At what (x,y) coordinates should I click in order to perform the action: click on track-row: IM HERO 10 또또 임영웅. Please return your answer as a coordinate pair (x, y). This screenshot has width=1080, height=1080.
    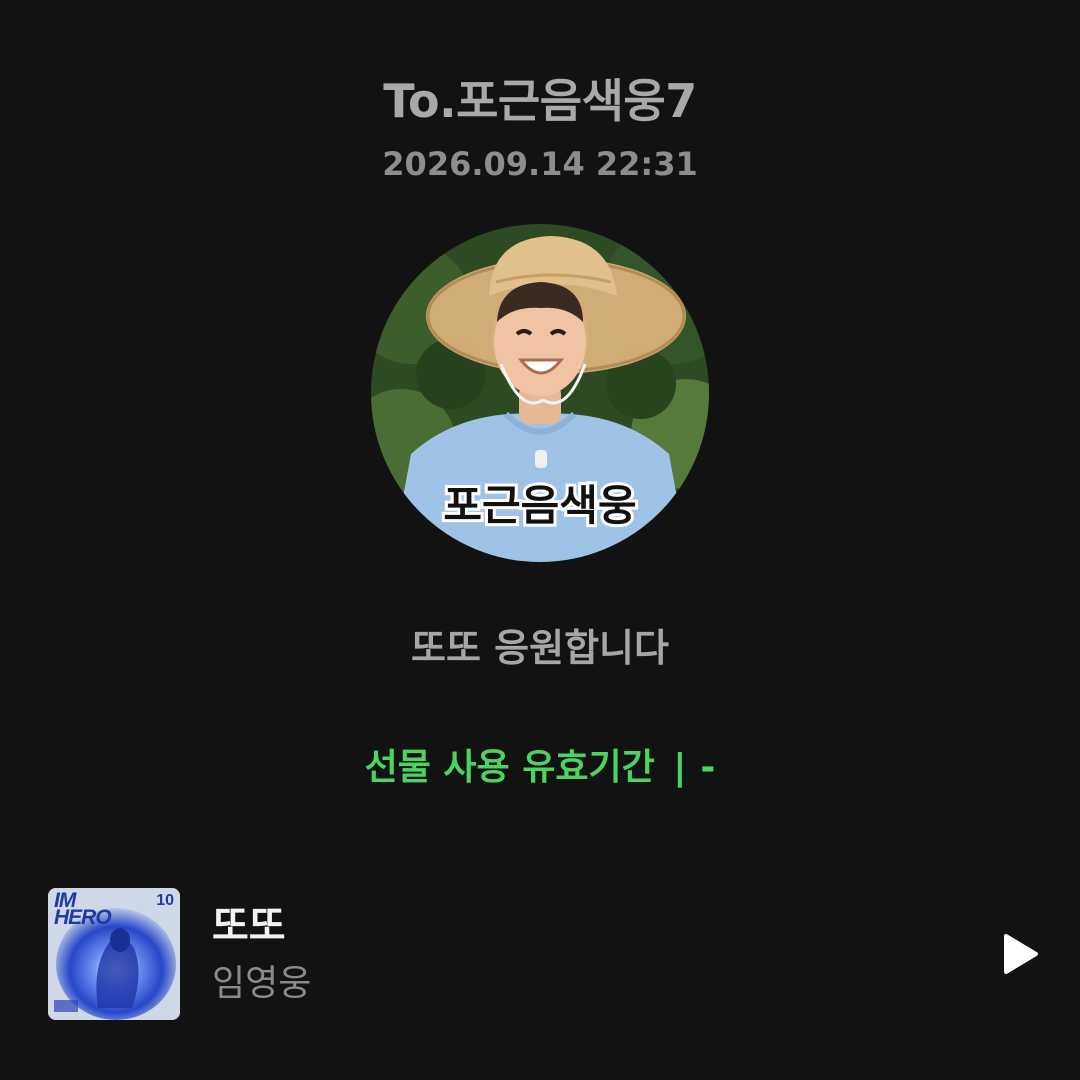
    Looking at the image, I should click on (548, 954).